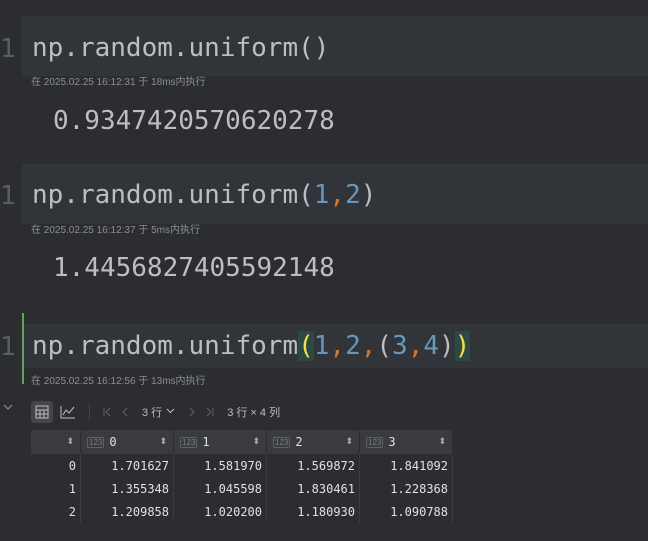 The height and width of the screenshot is (541, 648). Describe the element at coordinates (431, 346) in the screenshot. I see `arg-number: 4` at that location.